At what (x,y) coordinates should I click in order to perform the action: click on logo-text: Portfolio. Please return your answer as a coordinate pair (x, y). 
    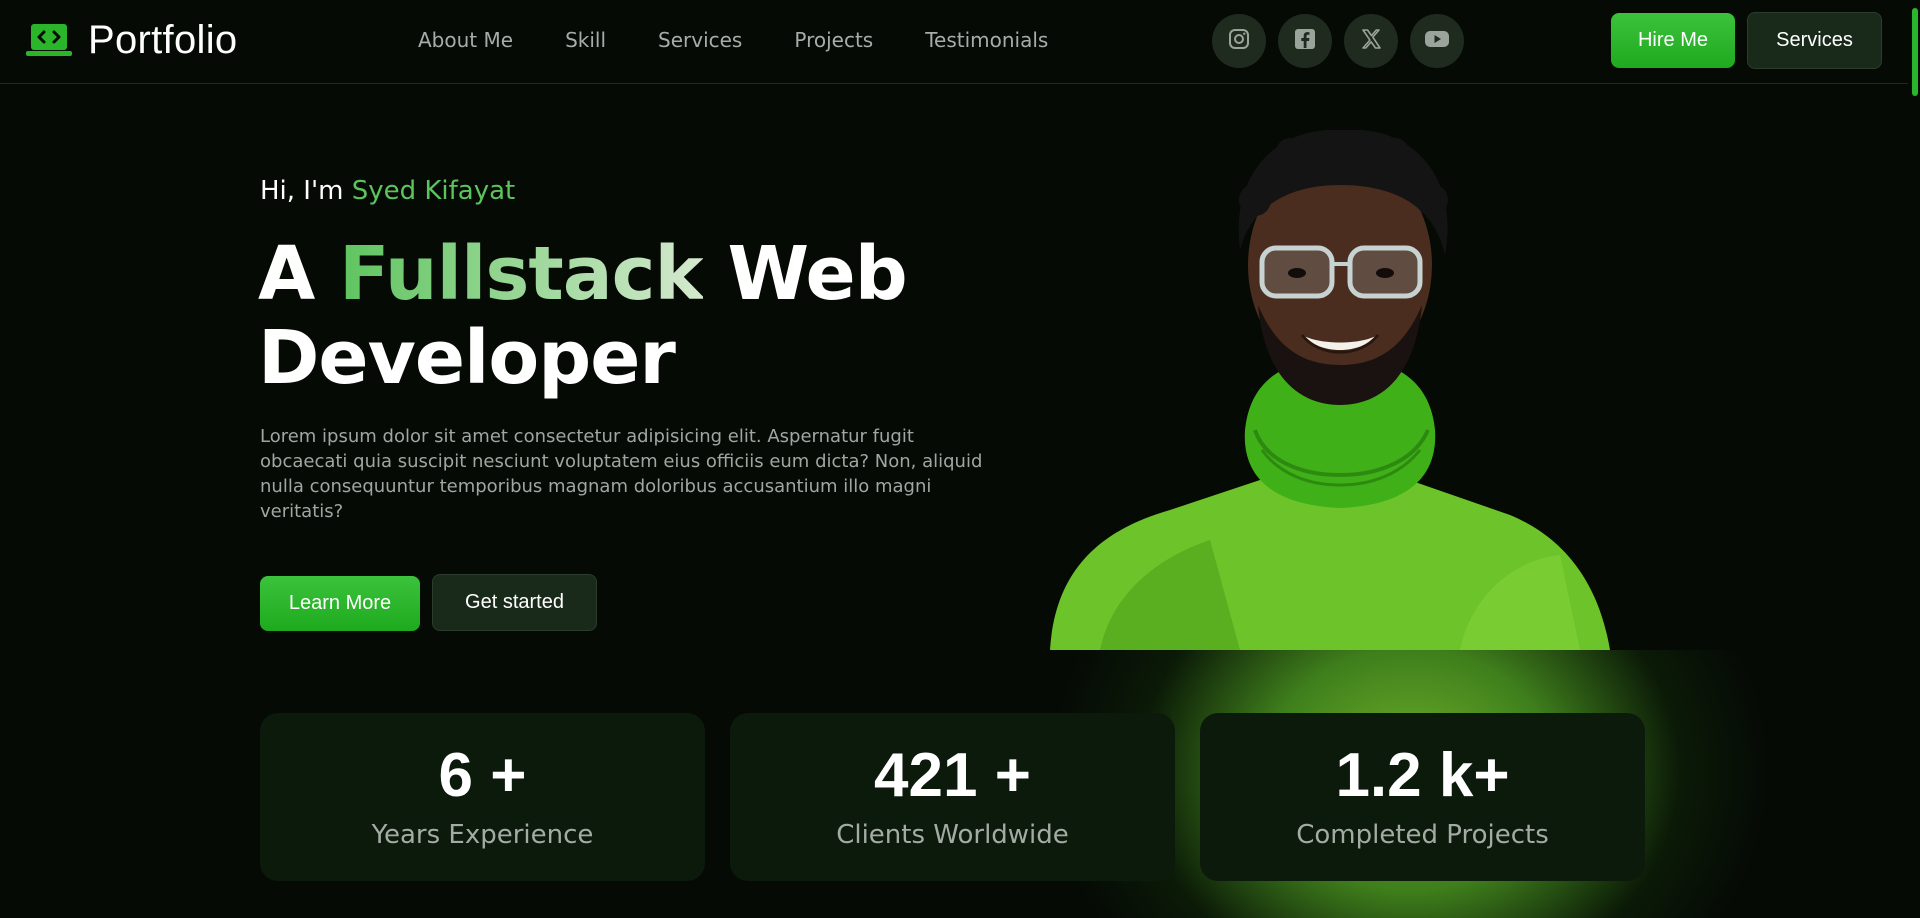
    Looking at the image, I should click on (163, 40).